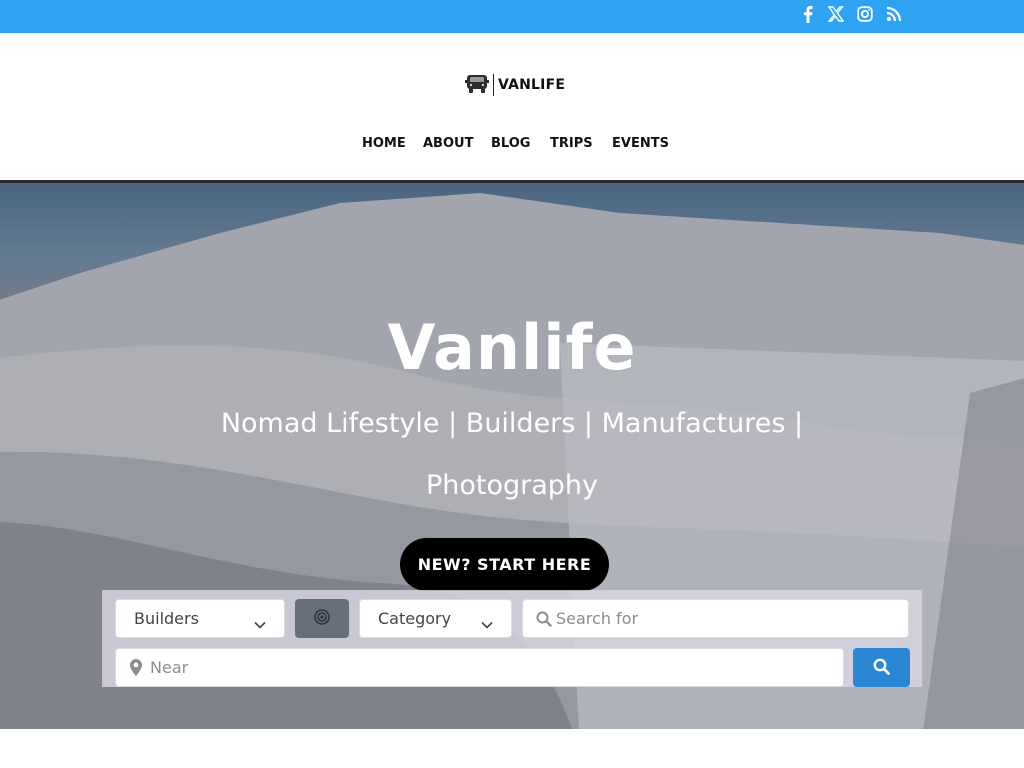 Image resolution: width=1024 pixels, height=768 pixels. What do you see at coordinates (504, 564) in the screenshot?
I see `start-here-button: NEW? START HERE` at bounding box center [504, 564].